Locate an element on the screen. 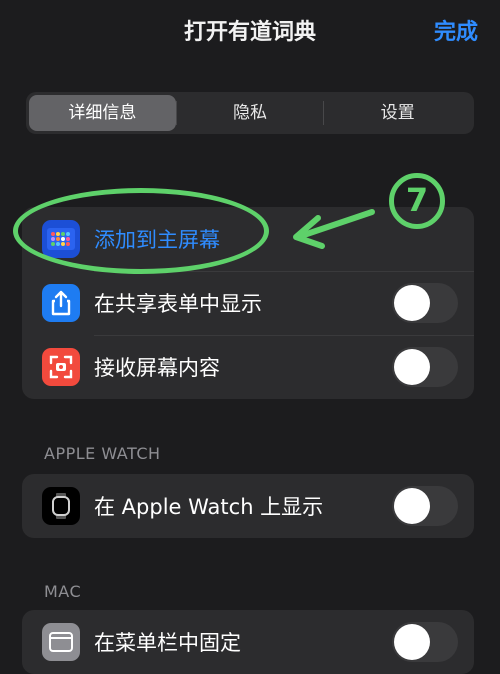 The image size is (500, 674). annotation-step-badge: 7 is located at coordinates (417, 201).